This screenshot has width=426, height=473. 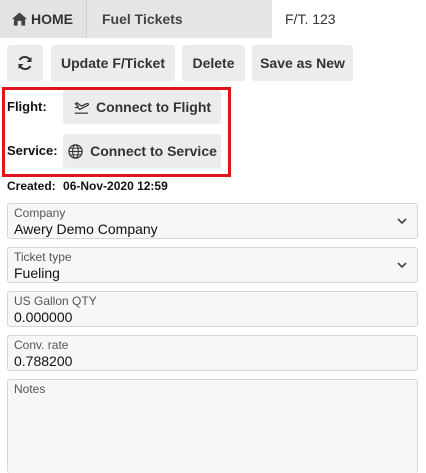 I want to click on connect-to-service-button: Connect to Service, so click(x=142, y=151).